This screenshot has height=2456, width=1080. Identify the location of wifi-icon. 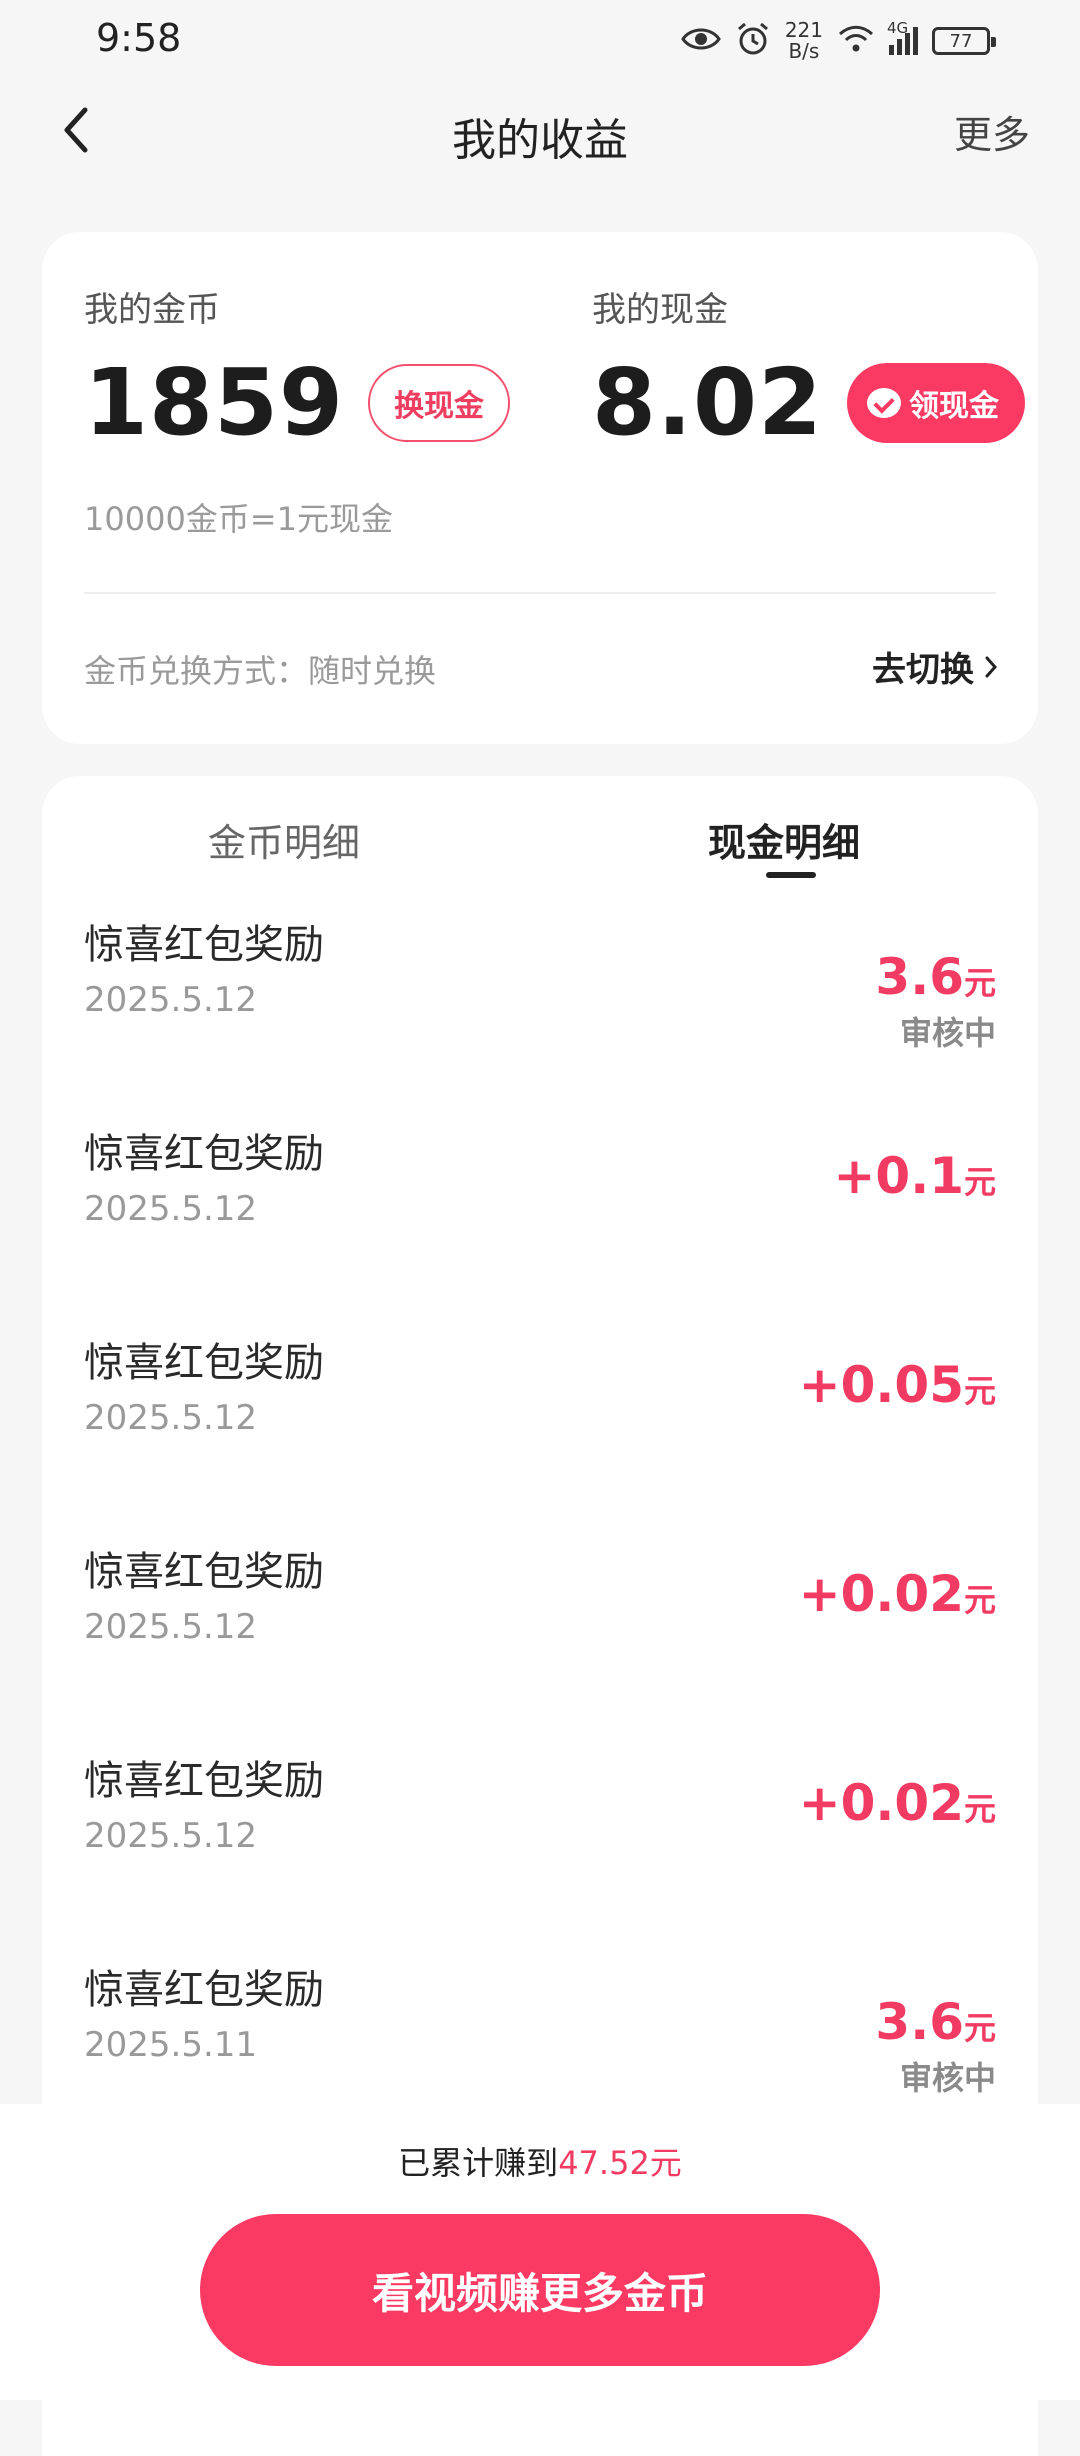
(856, 41).